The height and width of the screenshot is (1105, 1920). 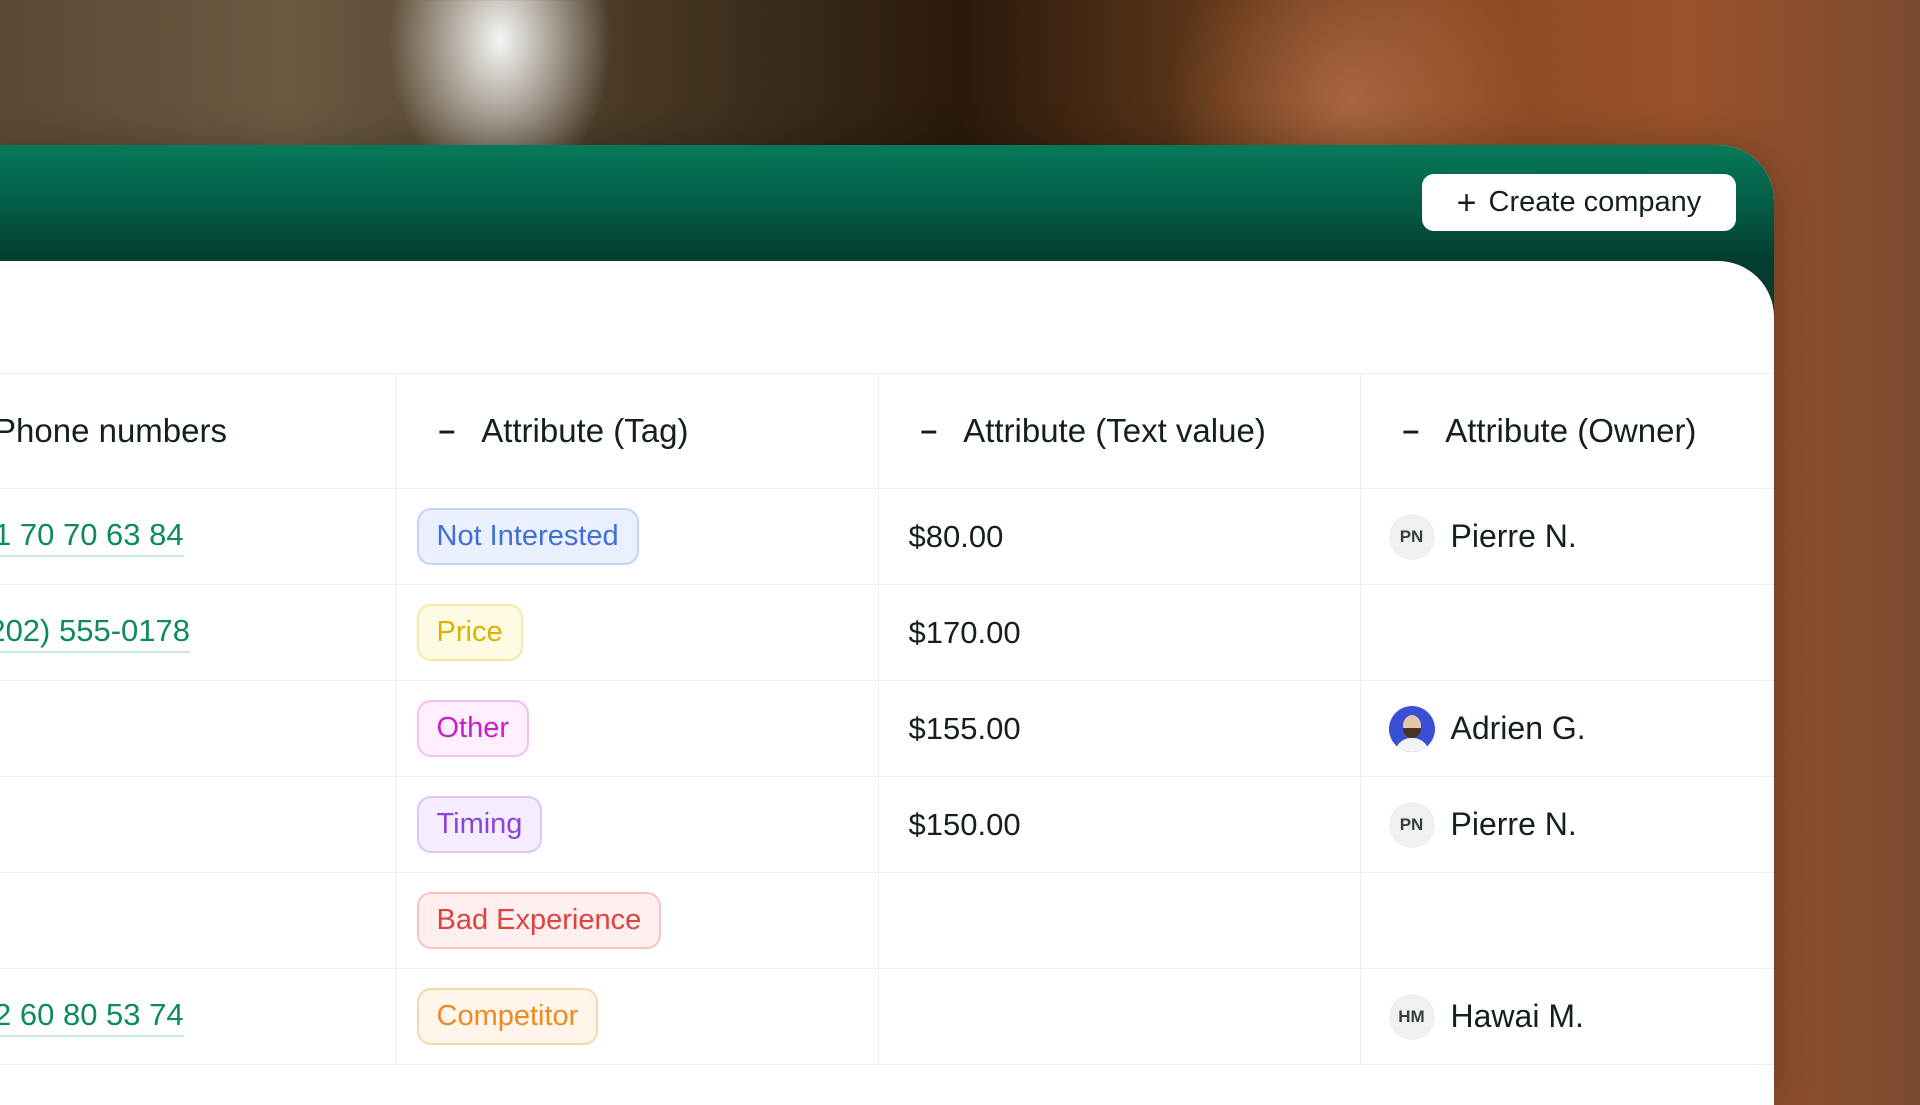 What do you see at coordinates (198, 536) in the screenshot?
I see `phone-cell: 1 70 70 63 84` at bounding box center [198, 536].